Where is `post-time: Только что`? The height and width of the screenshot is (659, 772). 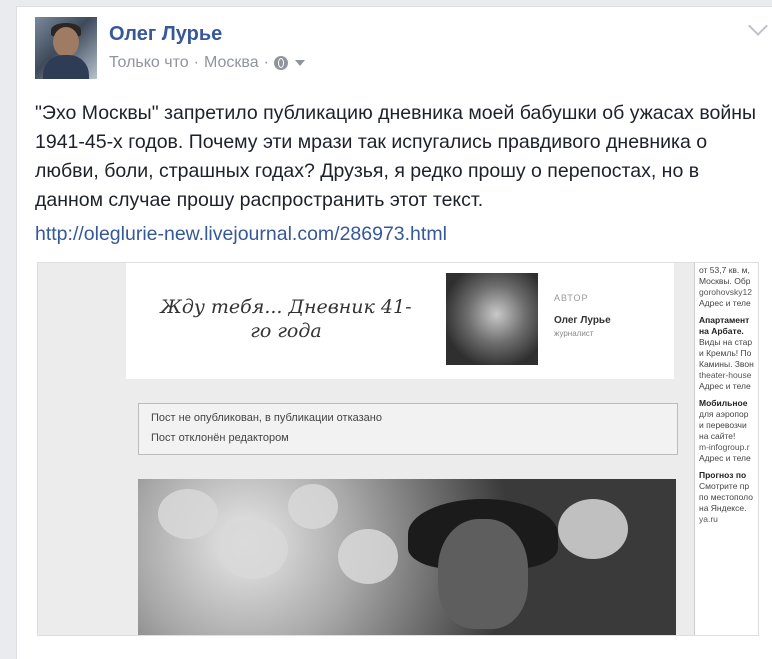 post-time: Только что is located at coordinates (149, 63).